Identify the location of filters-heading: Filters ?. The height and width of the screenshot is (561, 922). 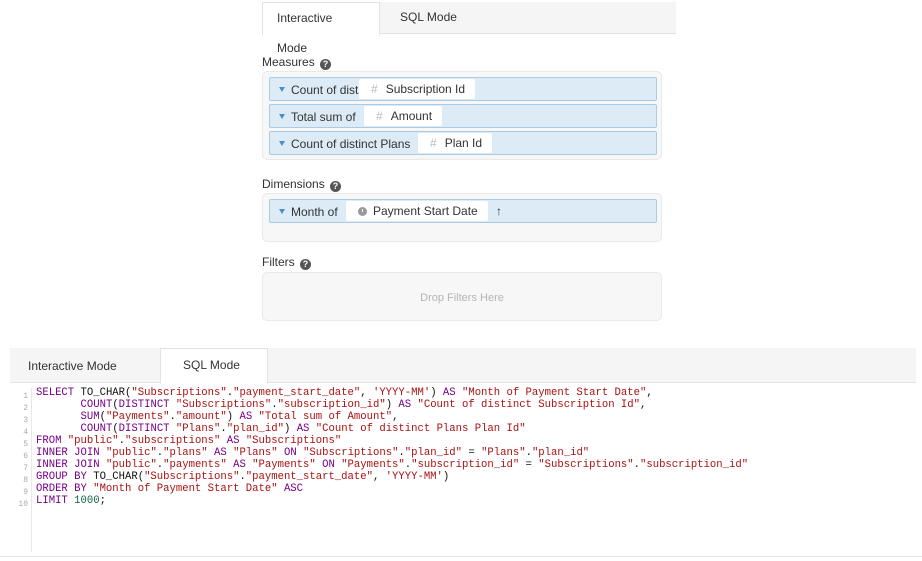
(287, 262).